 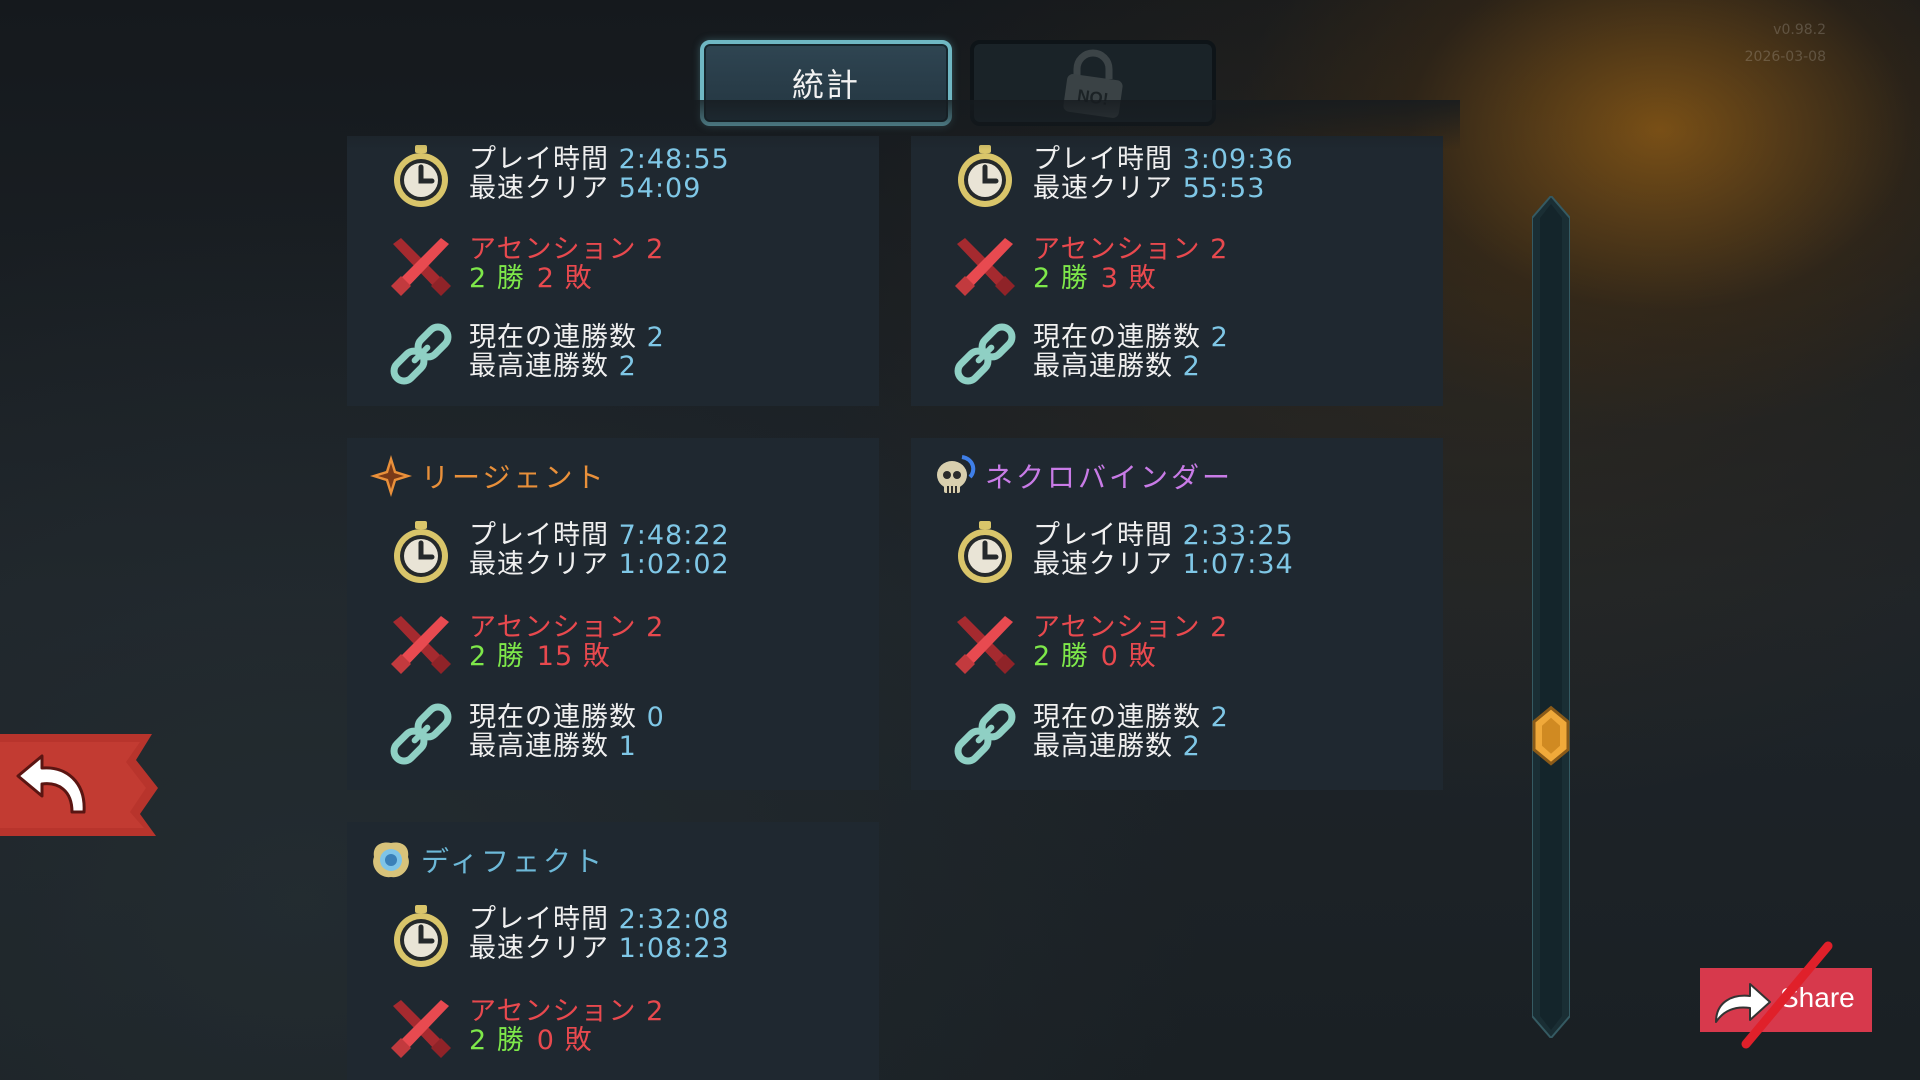 I want to click on ascension-row: アセンション 2 2 勝 15 敗, so click(x=622, y=644).